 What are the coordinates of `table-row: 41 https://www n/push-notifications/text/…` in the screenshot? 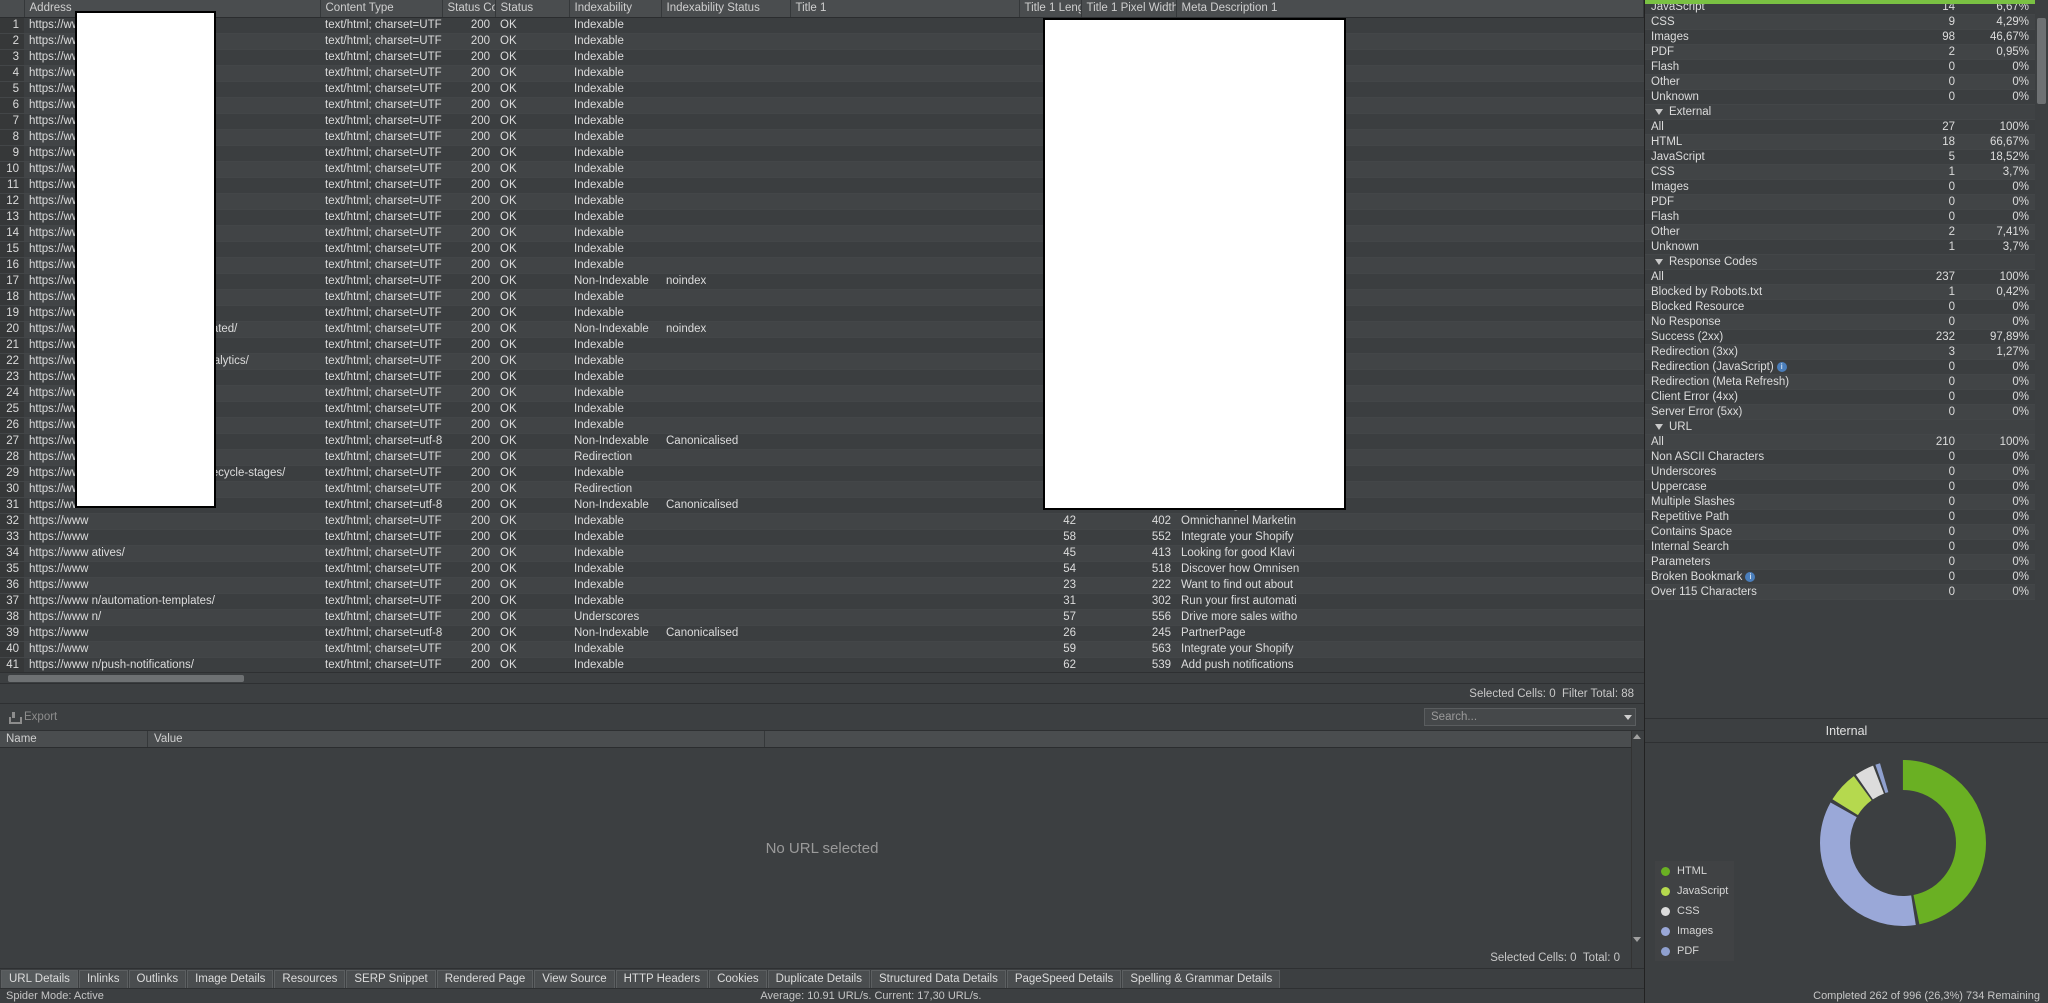 It's located at (822, 664).